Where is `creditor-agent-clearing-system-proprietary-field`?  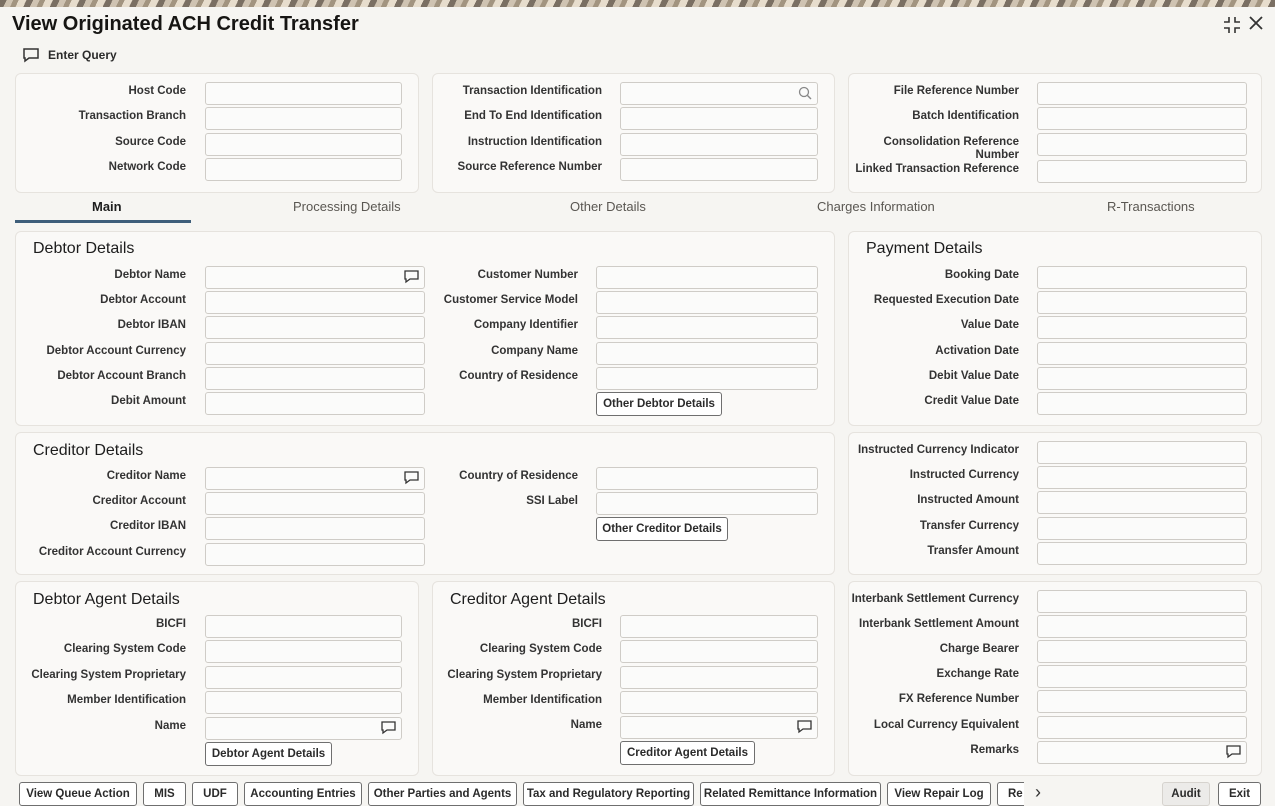
creditor-agent-clearing-system-proprietary-field is located at coordinates (719, 677).